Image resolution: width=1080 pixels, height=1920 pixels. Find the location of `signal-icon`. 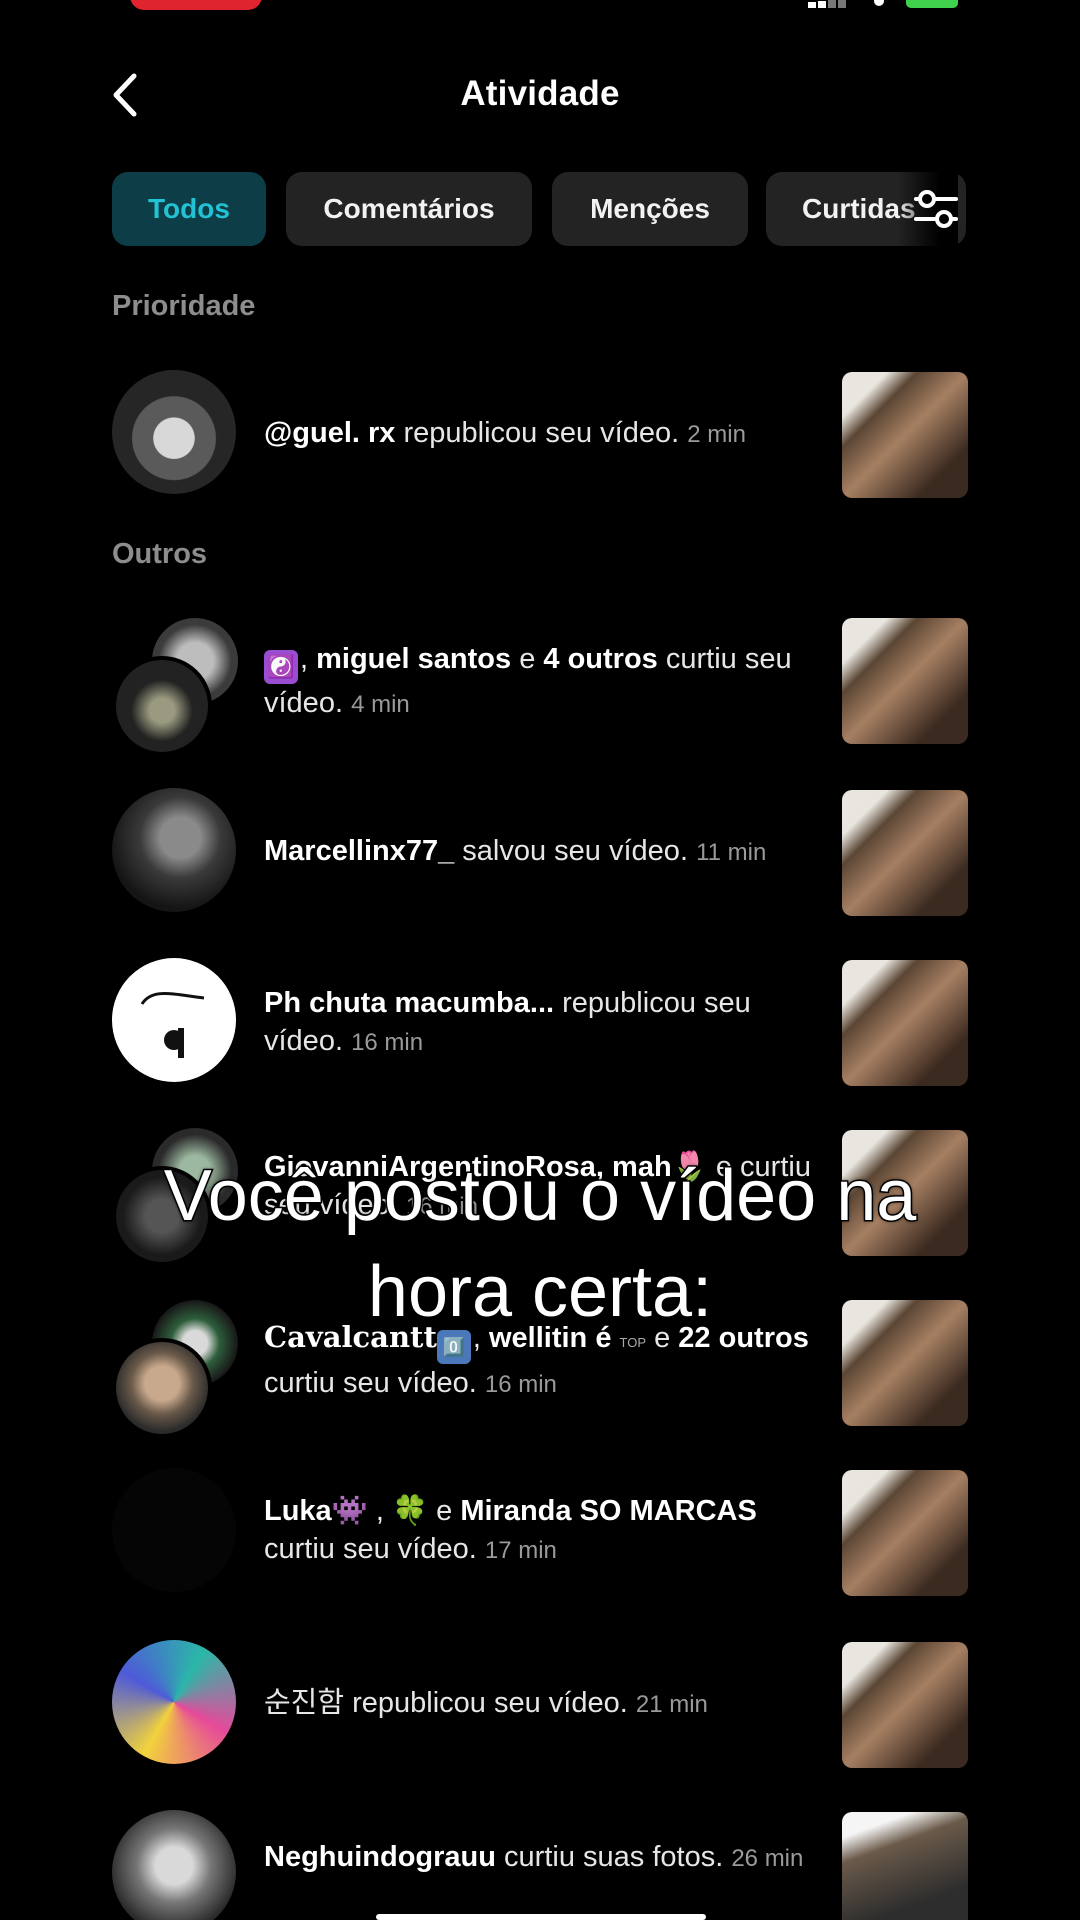

signal-icon is located at coordinates (828, 4).